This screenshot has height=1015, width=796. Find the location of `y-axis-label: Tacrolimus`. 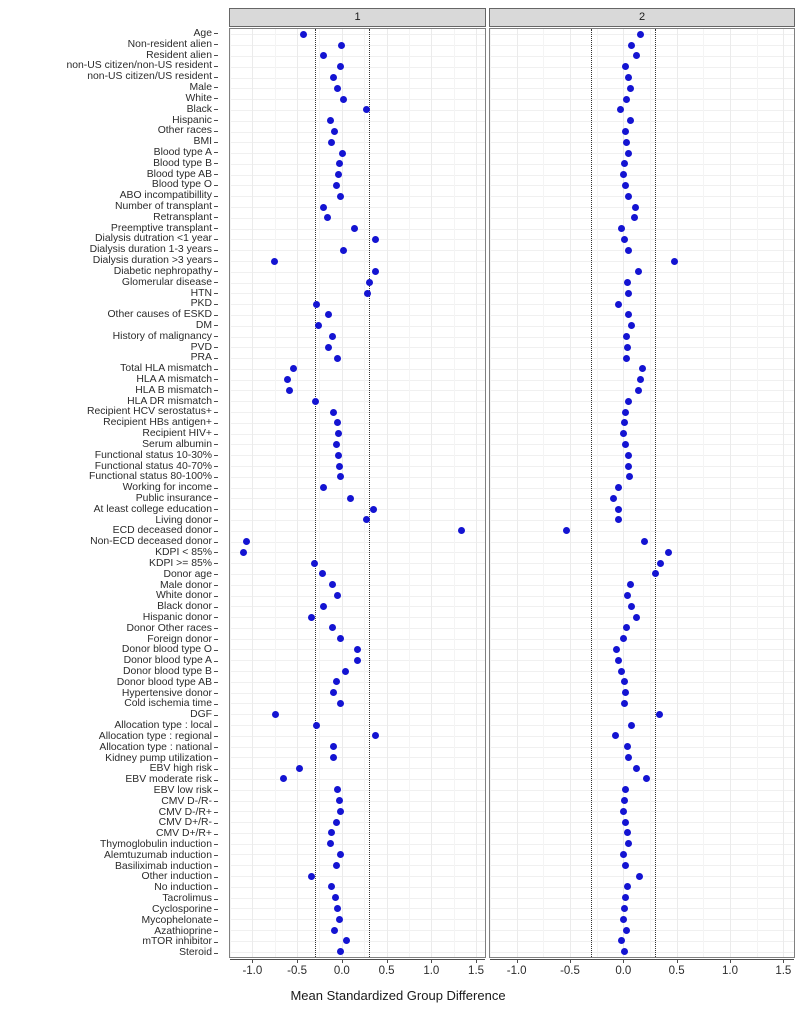

y-axis-label: Tacrolimus is located at coordinates (187, 899).